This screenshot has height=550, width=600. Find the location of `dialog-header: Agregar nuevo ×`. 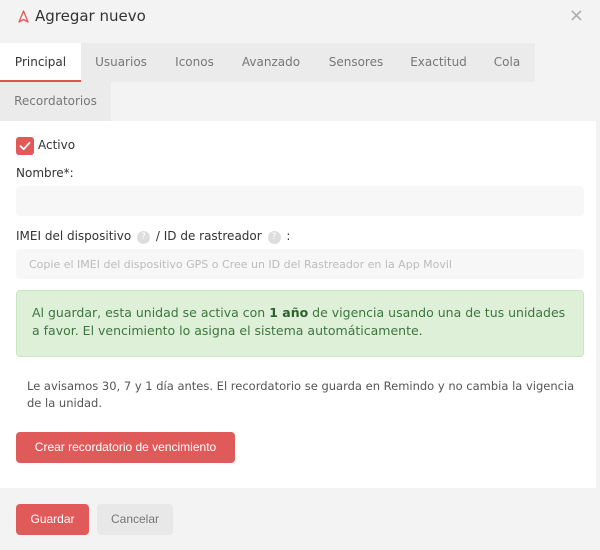

dialog-header: Agregar nuevo × is located at coordinates (300, 18).